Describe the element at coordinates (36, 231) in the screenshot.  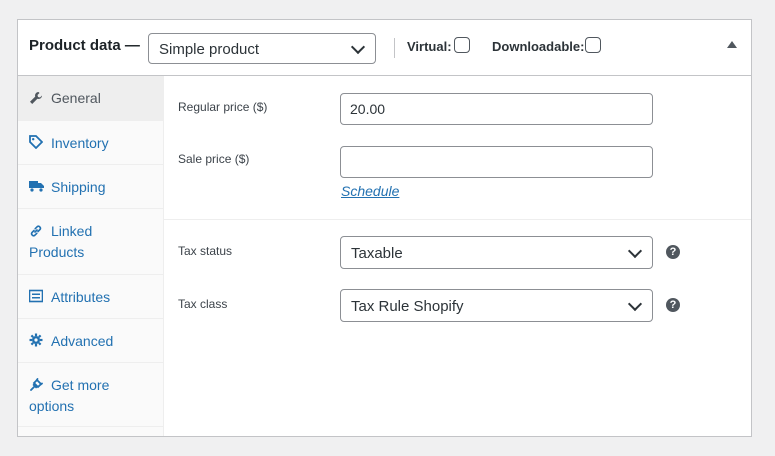
I see `link-icon` at that location.